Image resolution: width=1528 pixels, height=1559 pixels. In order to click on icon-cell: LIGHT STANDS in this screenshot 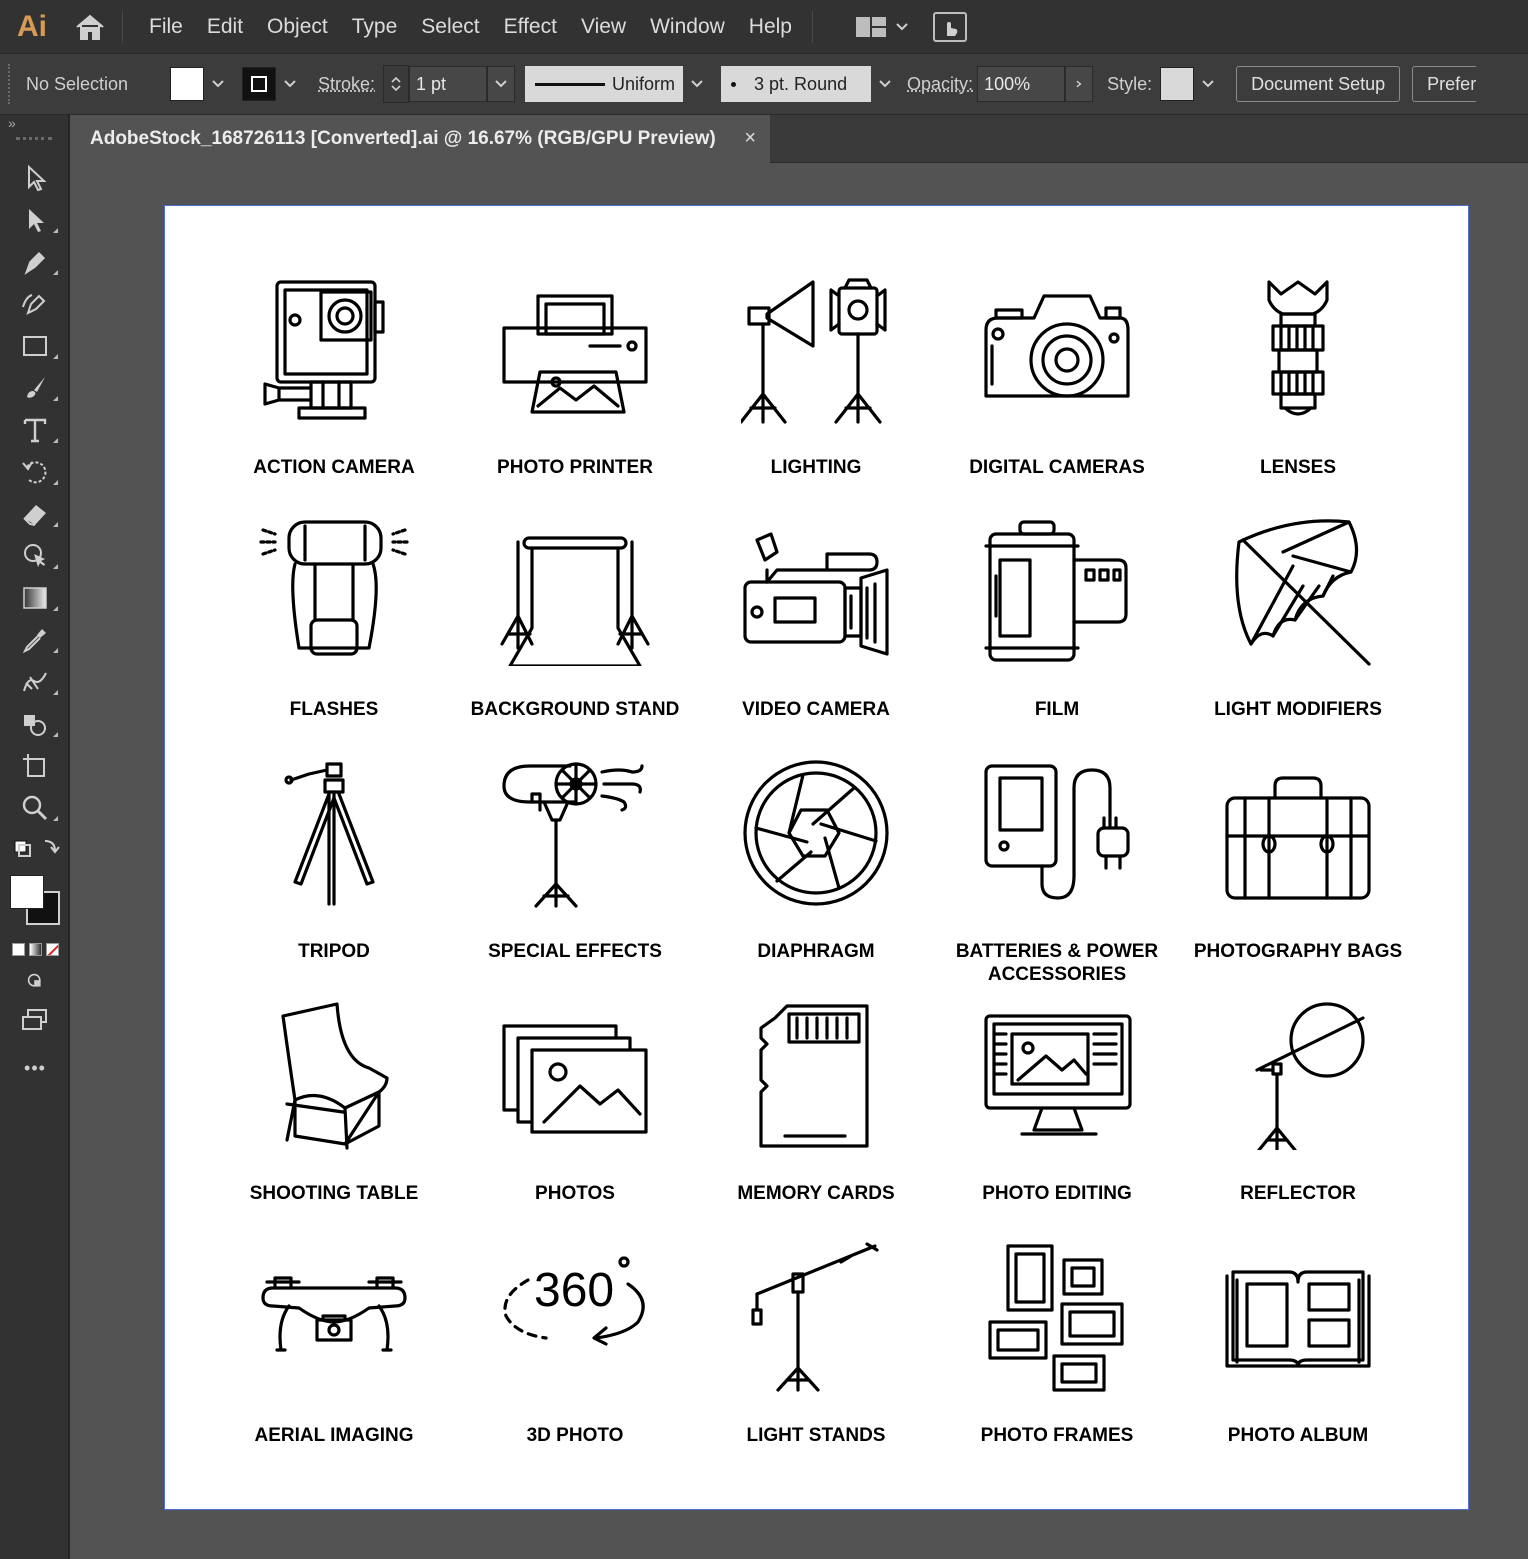, I will do `click(816, 1357)`.